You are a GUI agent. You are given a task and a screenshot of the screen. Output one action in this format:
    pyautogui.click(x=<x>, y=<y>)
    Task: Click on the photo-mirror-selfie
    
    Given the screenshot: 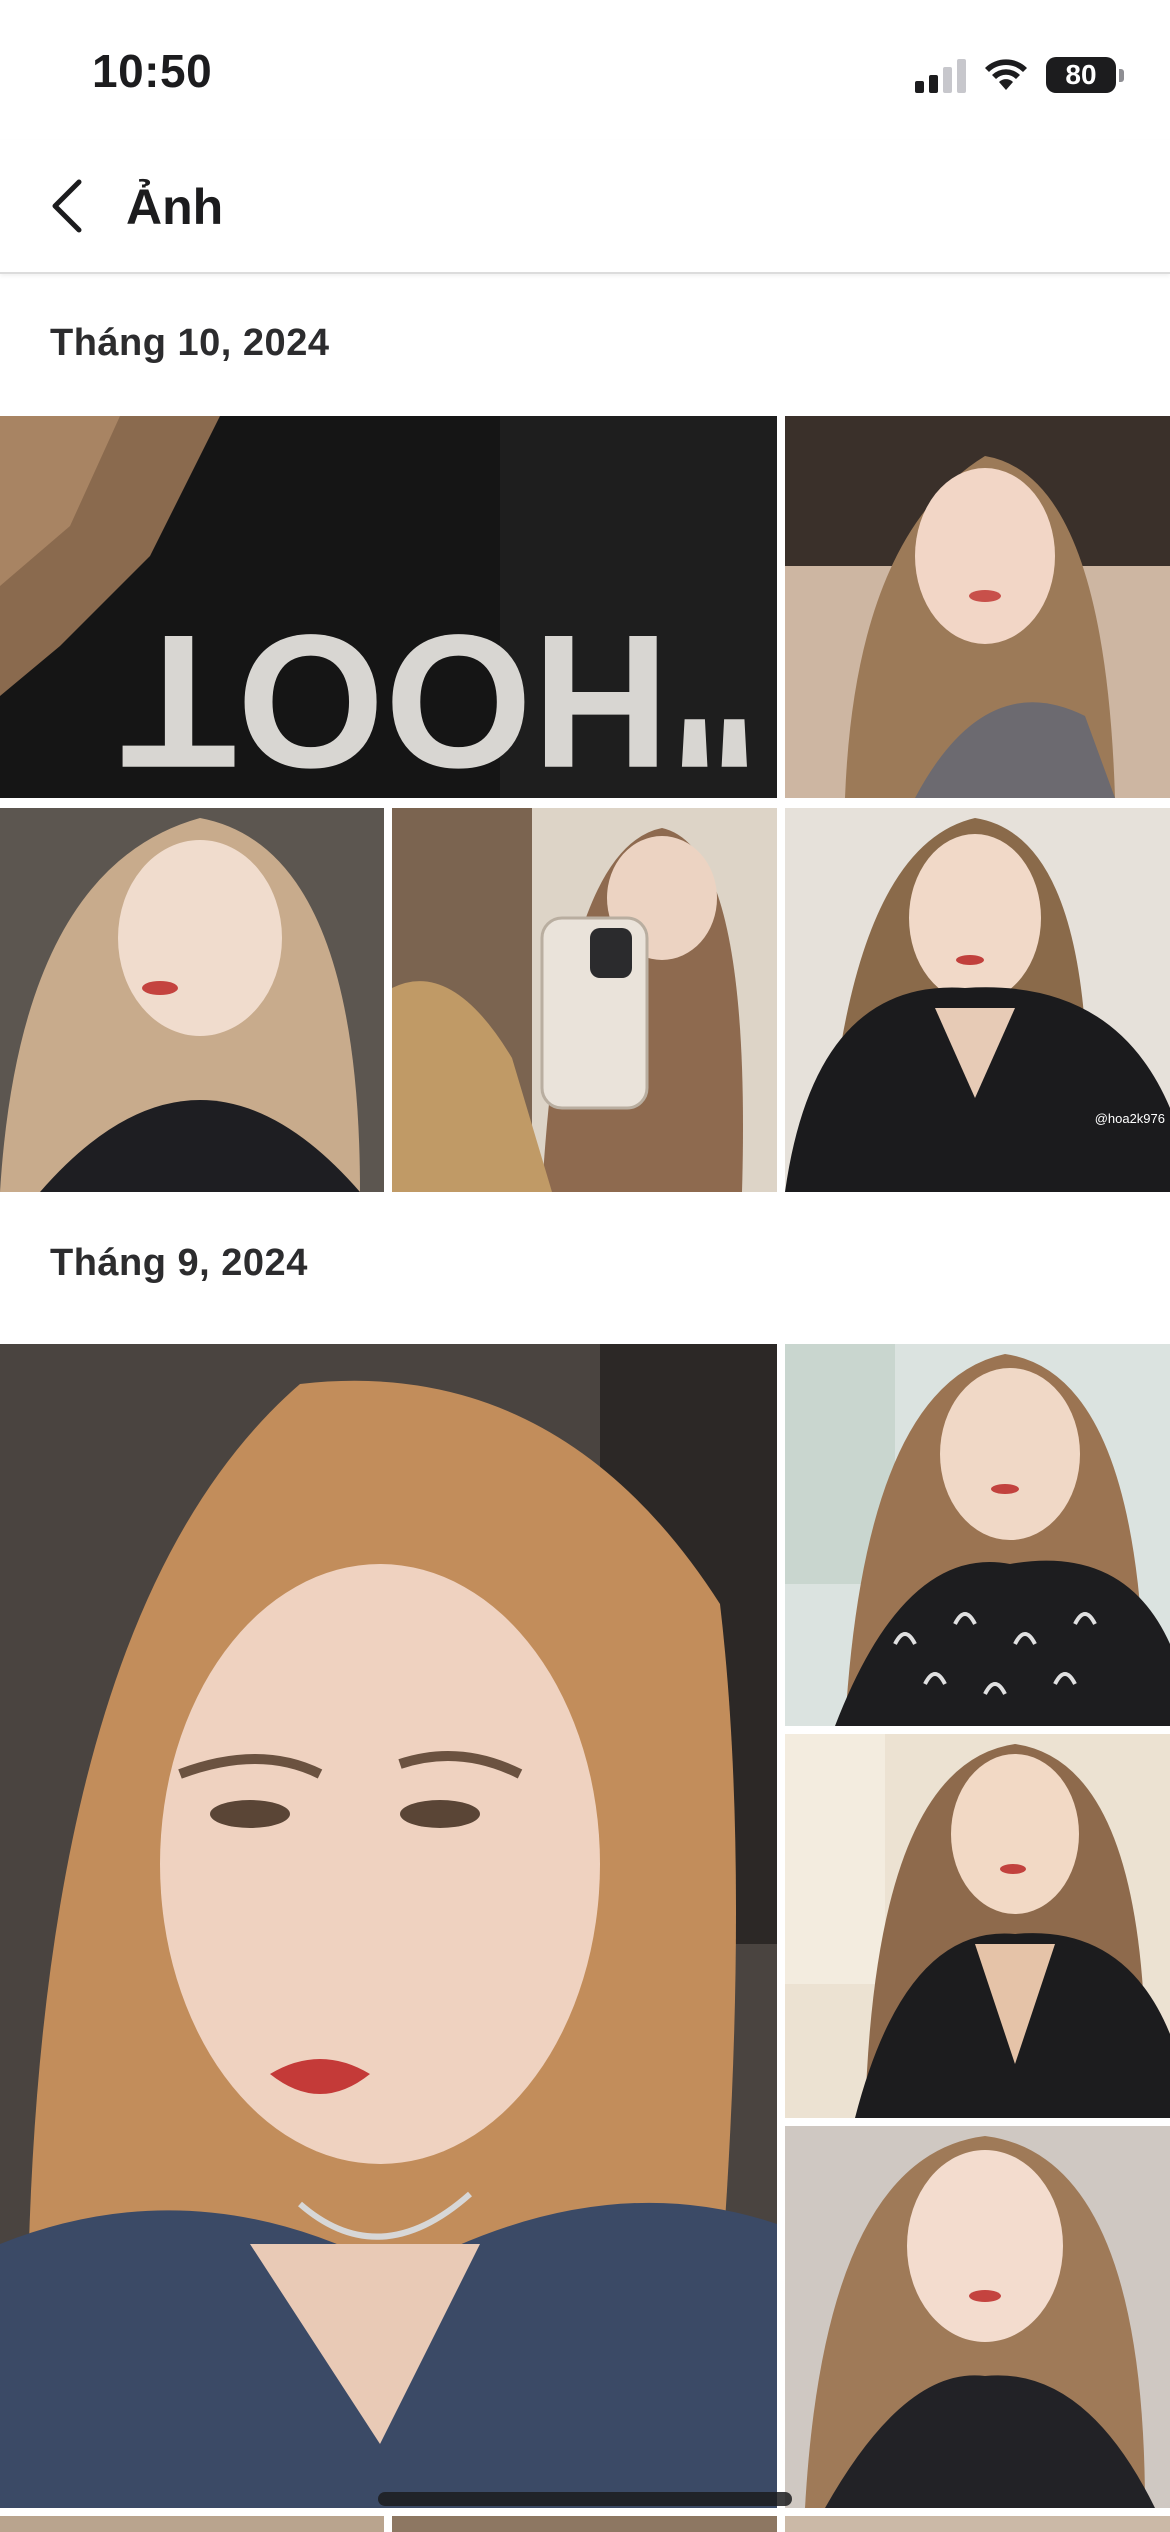 What is the action you would take?
    pyautogui.click(x=584, y=1000)
    